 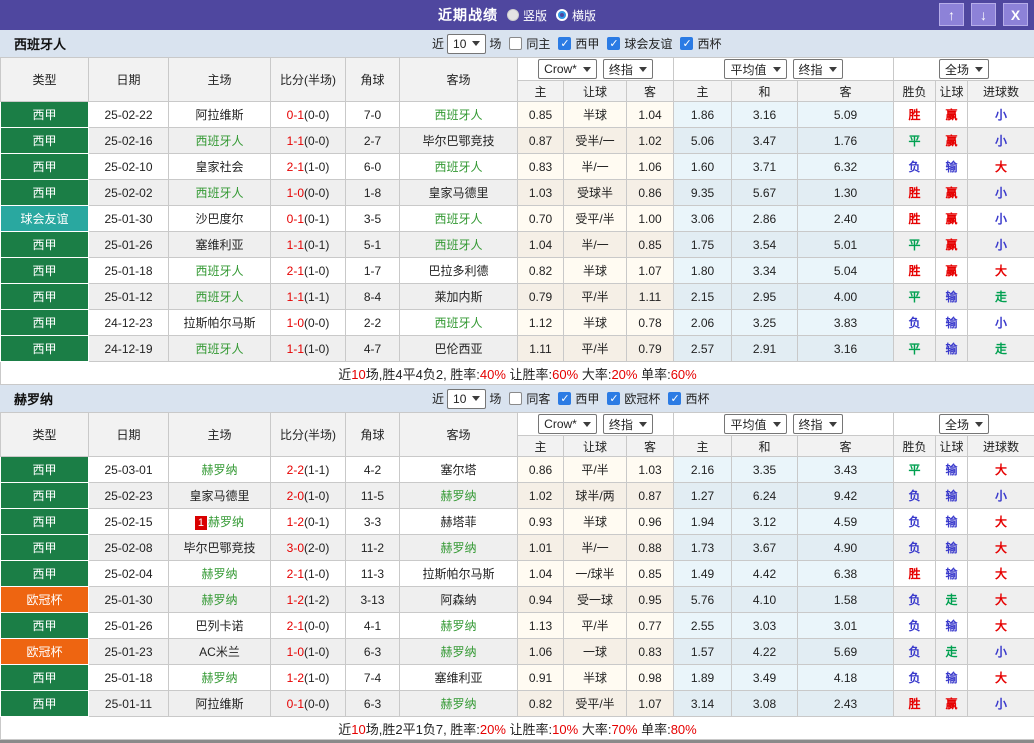 What do you see at coordinates (220, 323) in the screenshot?
I see `home-team: 拉斯帕尔马斯` at bounding box center [220, 323].